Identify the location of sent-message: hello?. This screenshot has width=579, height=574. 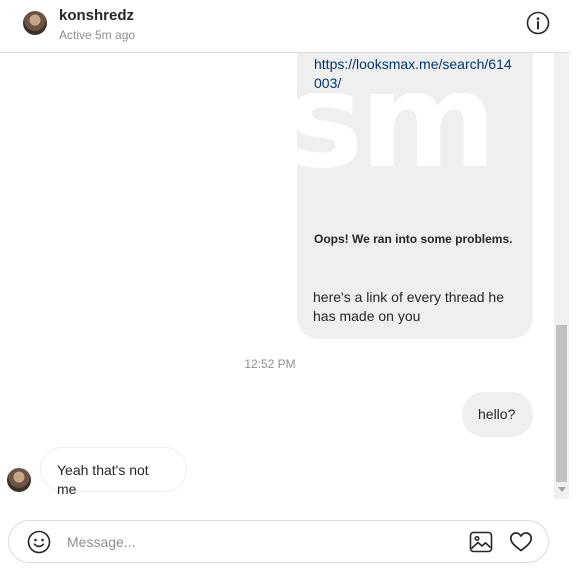
(497, 414).